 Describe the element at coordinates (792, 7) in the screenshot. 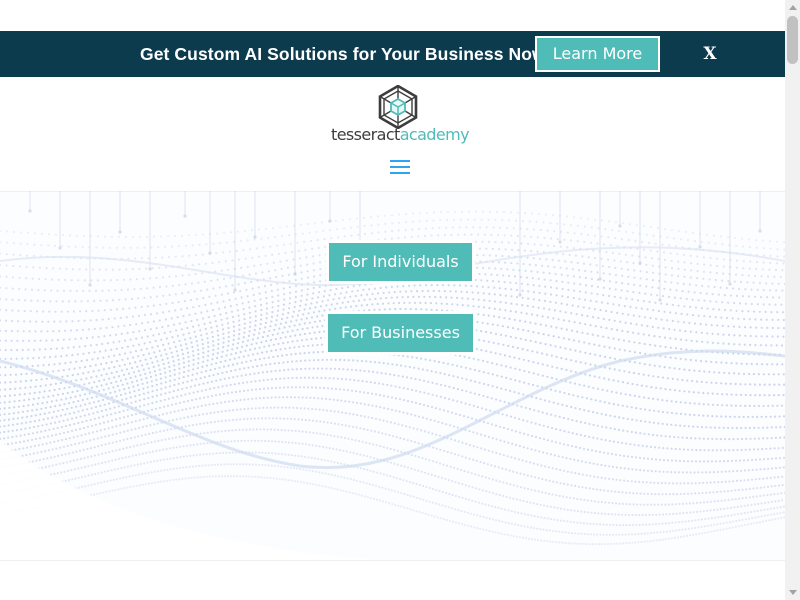

I see `scroll-up-arrow-icon` at that location.